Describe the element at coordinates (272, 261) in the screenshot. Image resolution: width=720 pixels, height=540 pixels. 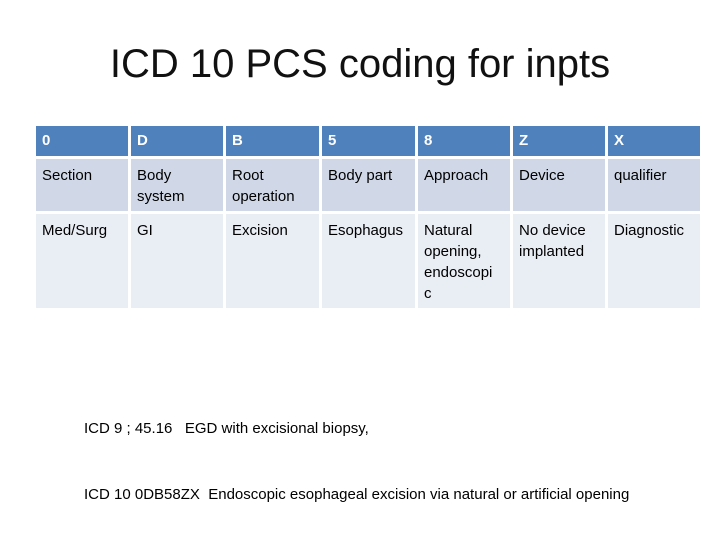
I see `table-cell: Excision` at that location.